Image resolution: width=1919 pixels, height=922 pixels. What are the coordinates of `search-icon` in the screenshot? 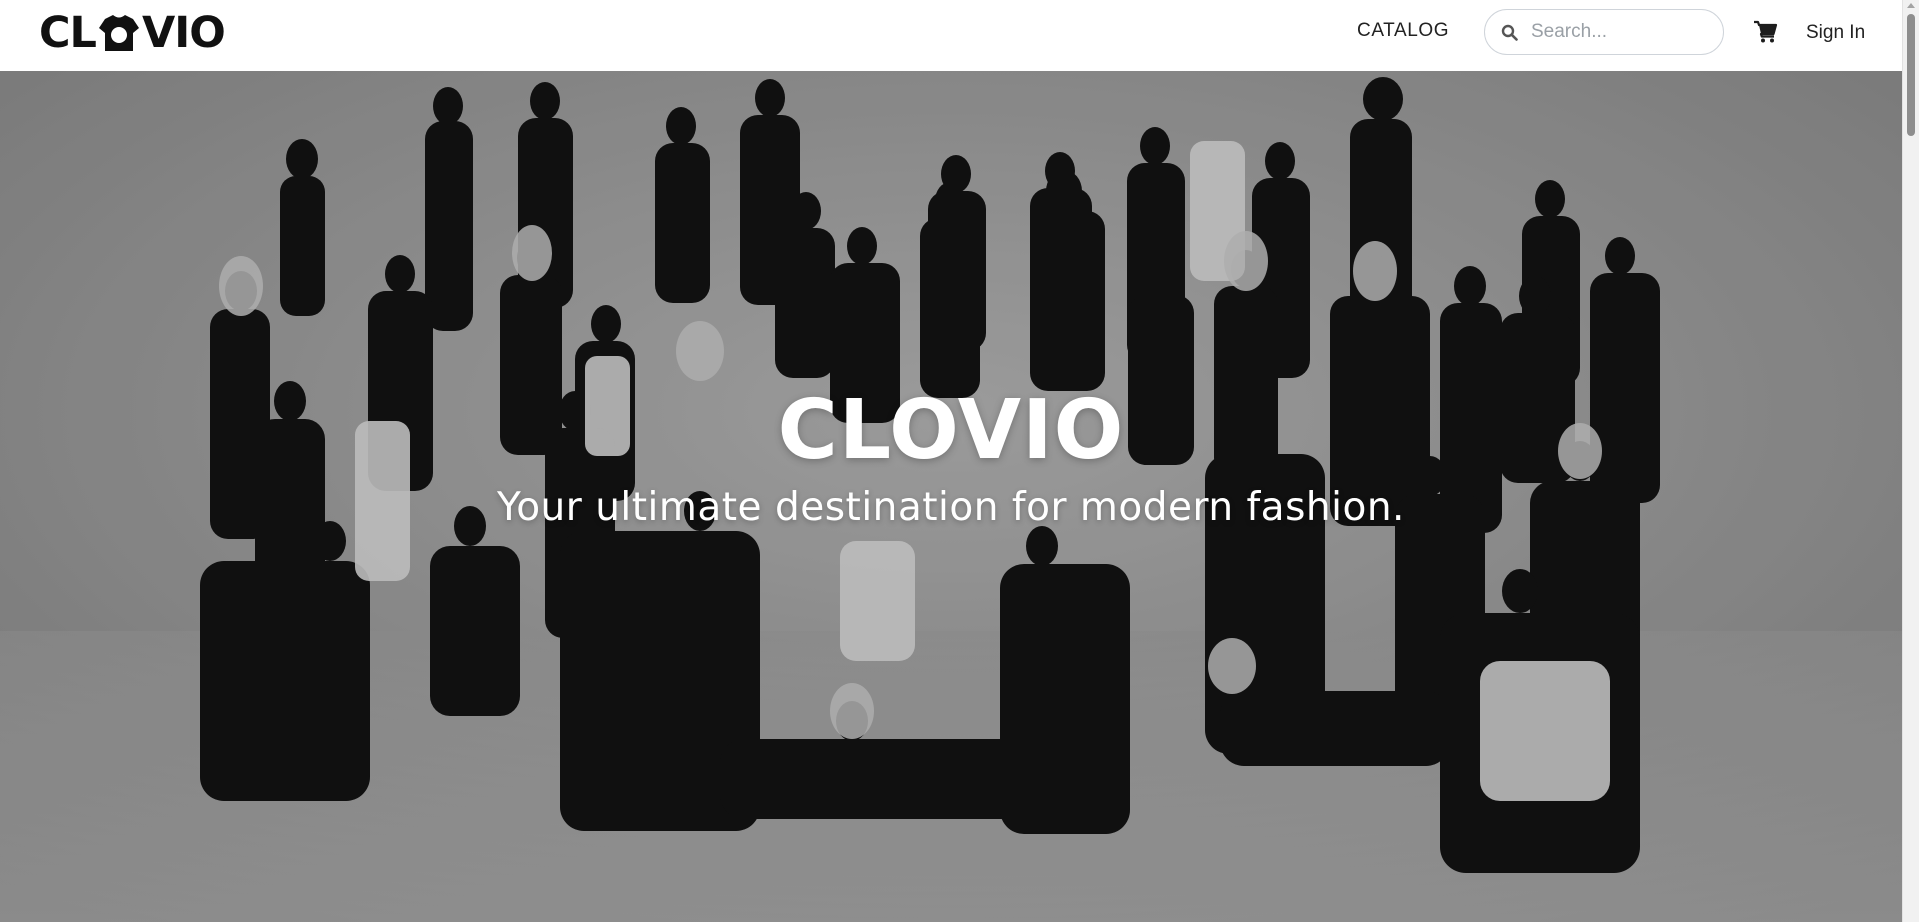 It's located at (1509, 32).